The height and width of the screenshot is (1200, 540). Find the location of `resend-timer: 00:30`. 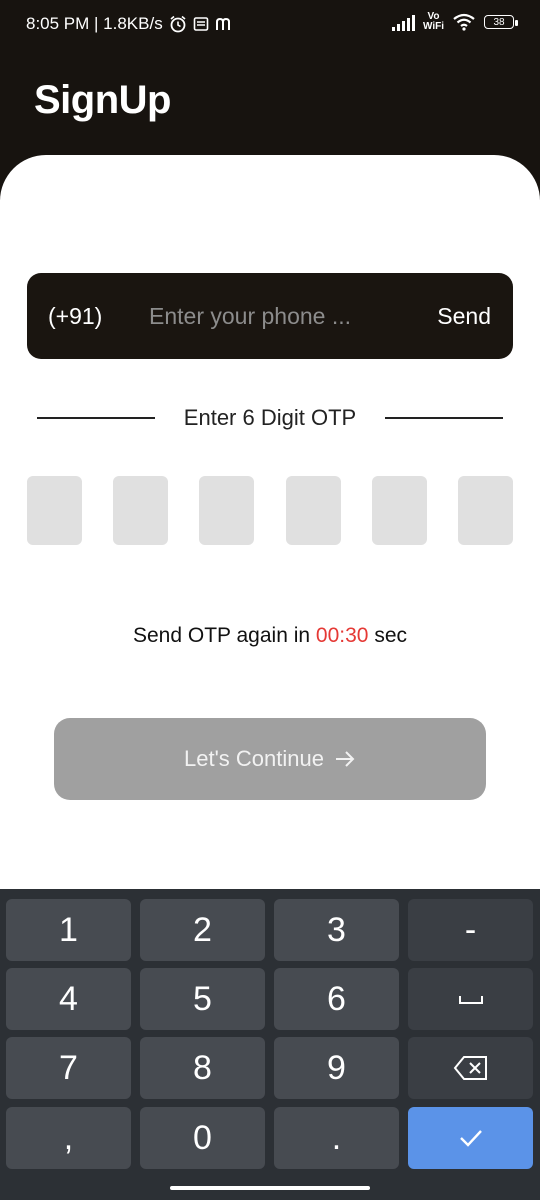

resend-timer: 00:30 is located at coordinates (342, 635).